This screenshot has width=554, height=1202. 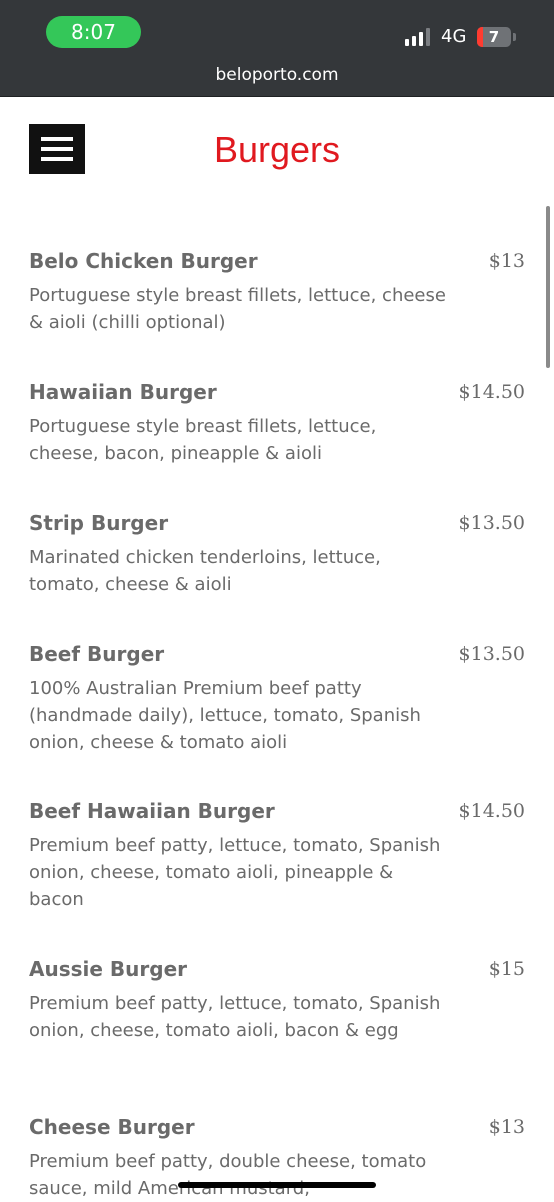 What do you see at coordinates (152, 811) in the screenshot?
I see `menu-item-name: Beef Hawaiian Burger` at bounding box center [152, 811].